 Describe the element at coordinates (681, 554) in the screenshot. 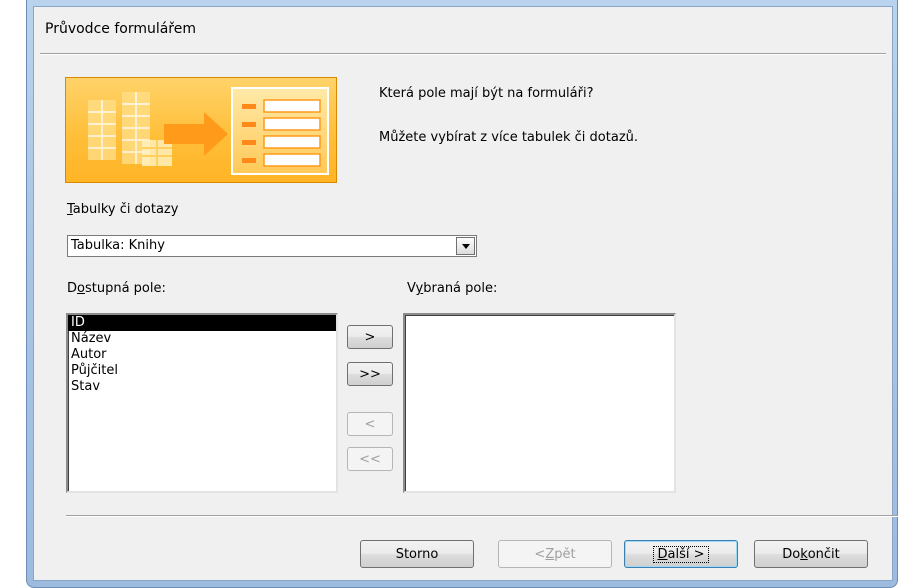

I see `next-button: Další >` at that location.